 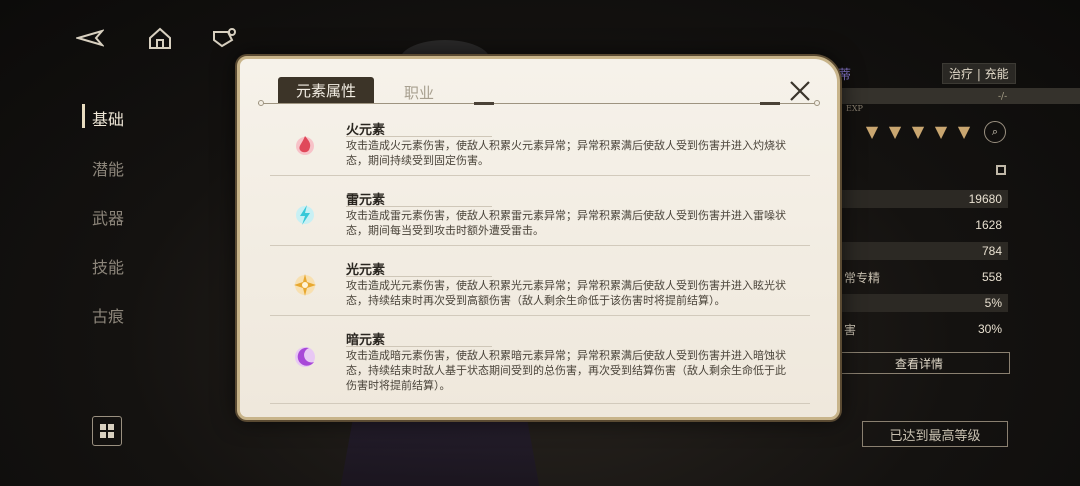 What do you see at coordinates (919, 363) in the screenshot?
I see `view-details-button: 查看详情` at bounding box center [919, 363].